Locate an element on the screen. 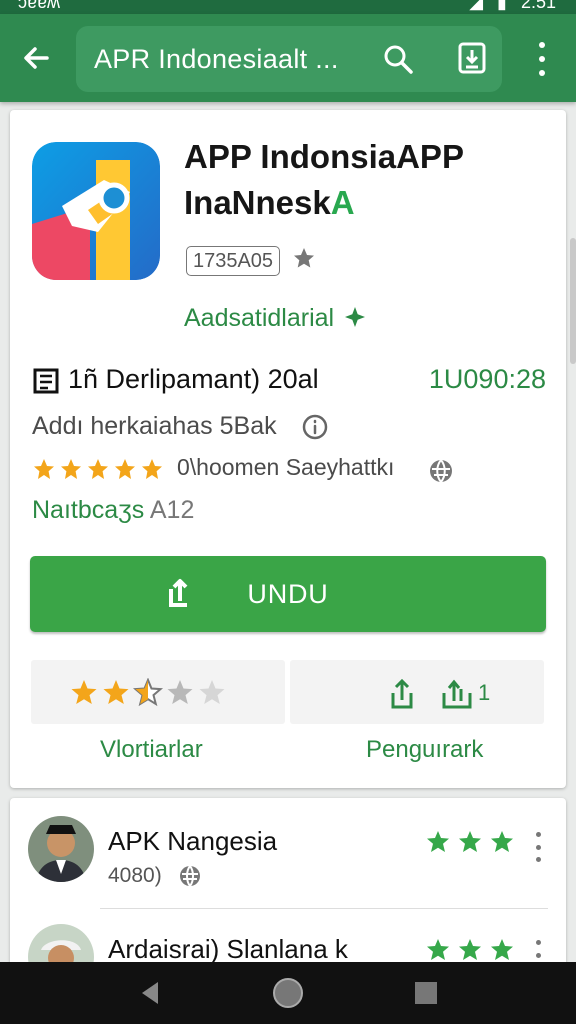  system-navigation-bar is located at coordinates (288, 993).